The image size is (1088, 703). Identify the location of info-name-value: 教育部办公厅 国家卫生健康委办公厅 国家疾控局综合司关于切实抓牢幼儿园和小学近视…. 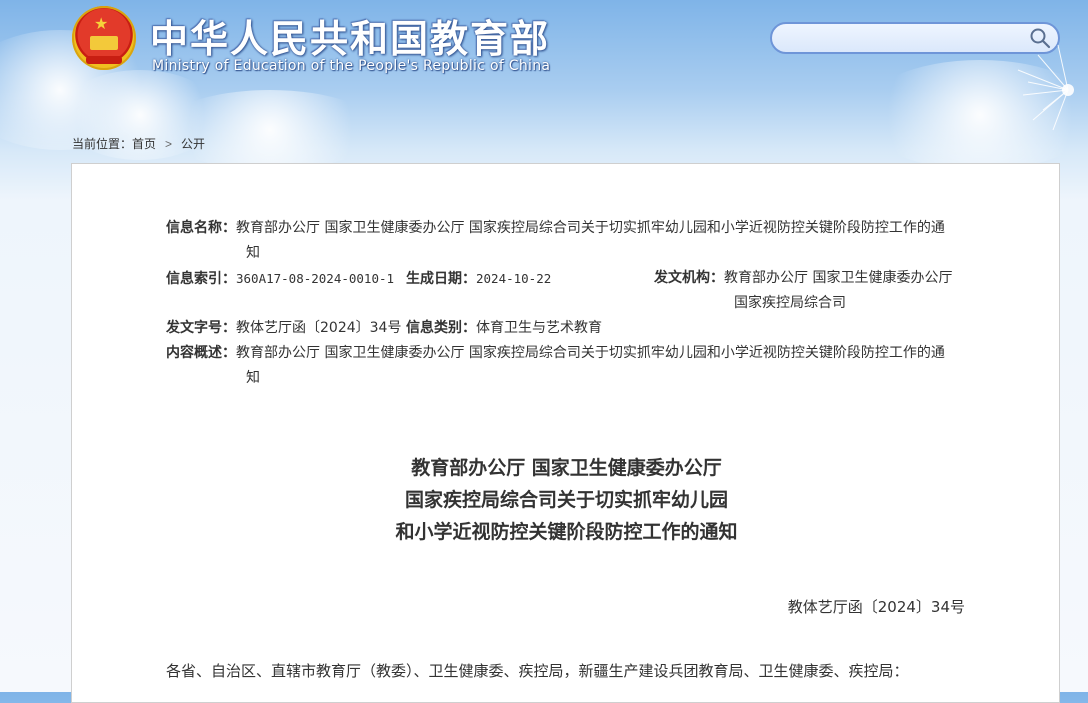
(590, 228).